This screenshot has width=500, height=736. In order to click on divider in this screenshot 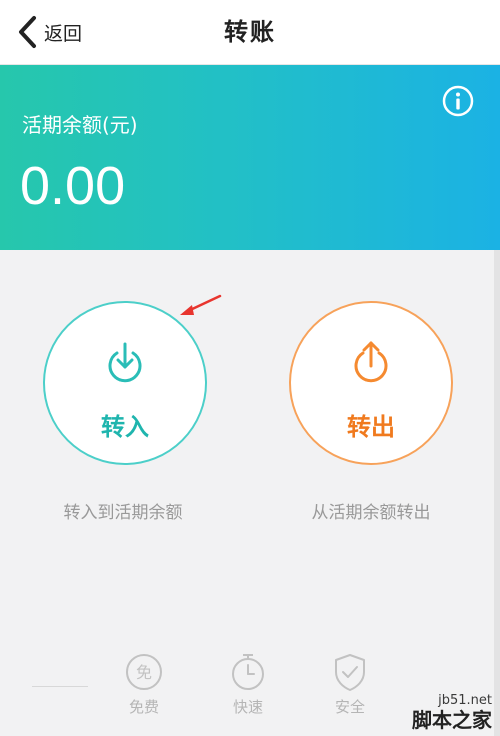, I will do `click(60, 686)`.